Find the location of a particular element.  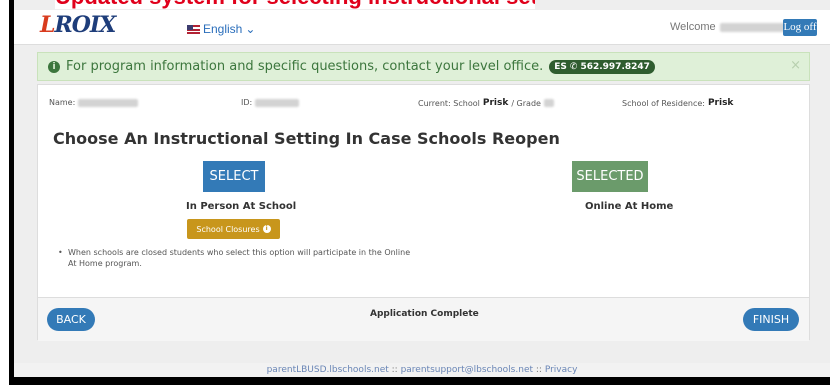

logoff-button: Log off is located at coordinates (800, 27).